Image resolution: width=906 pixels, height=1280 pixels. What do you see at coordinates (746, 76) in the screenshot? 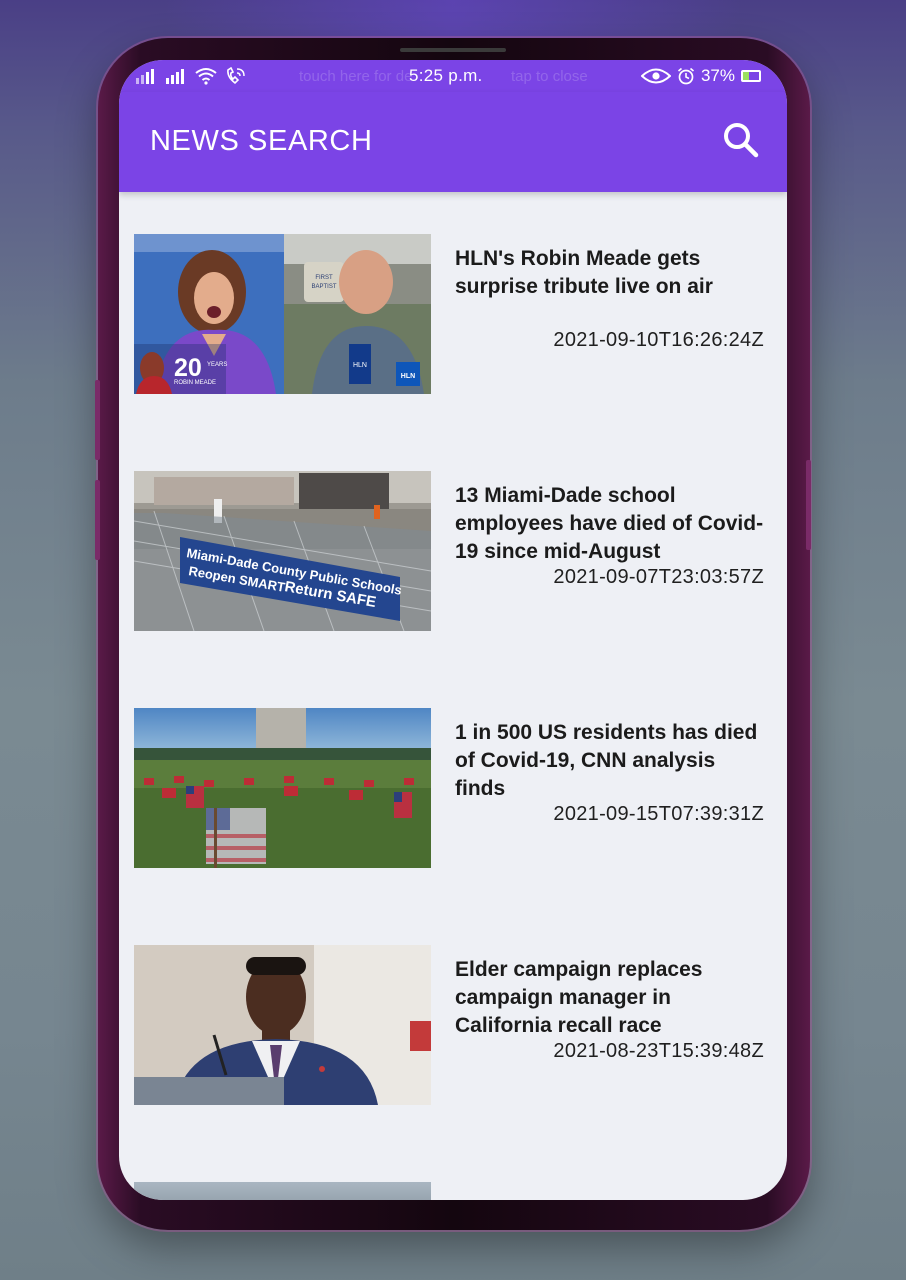
I see `battery-level` at bounding box center [746, 76].